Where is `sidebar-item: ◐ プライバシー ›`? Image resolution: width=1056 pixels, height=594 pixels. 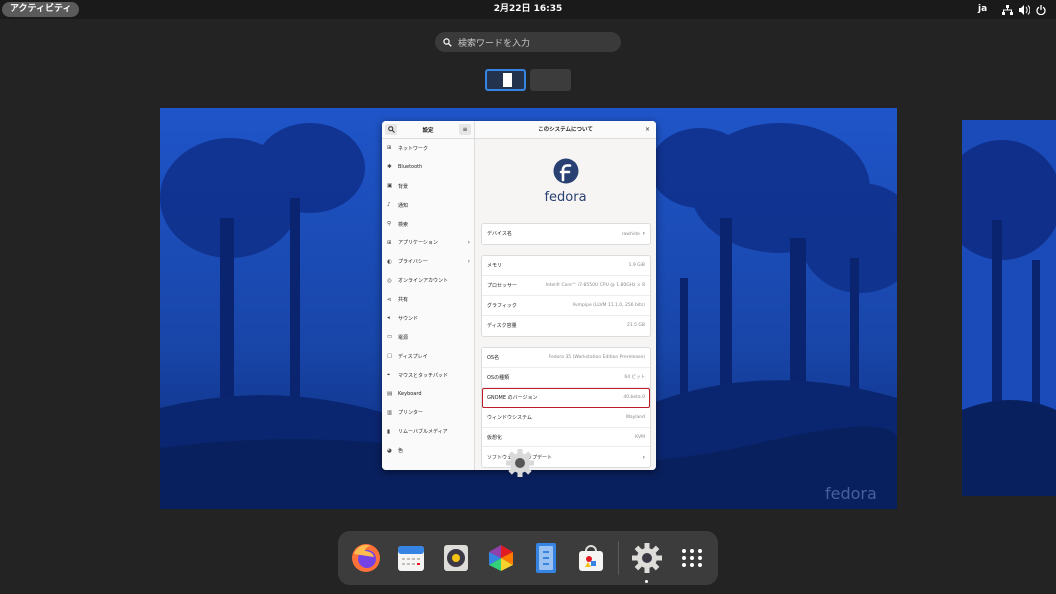 sidebar-item: ◐ プライバシー › is located at coordinates (428, 261).